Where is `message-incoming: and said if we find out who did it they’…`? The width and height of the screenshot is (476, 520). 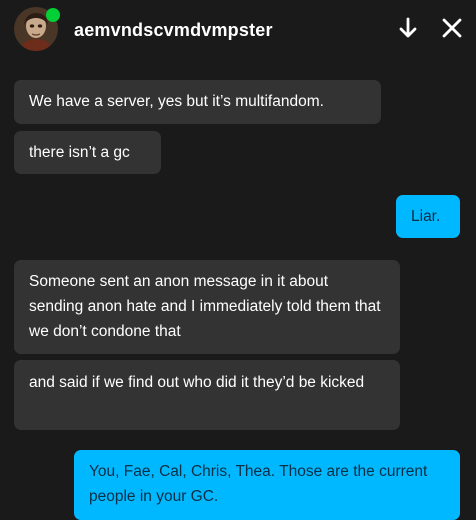
message-incoming: and said if we find out who did it they’… is located at coordinates (207, 395).